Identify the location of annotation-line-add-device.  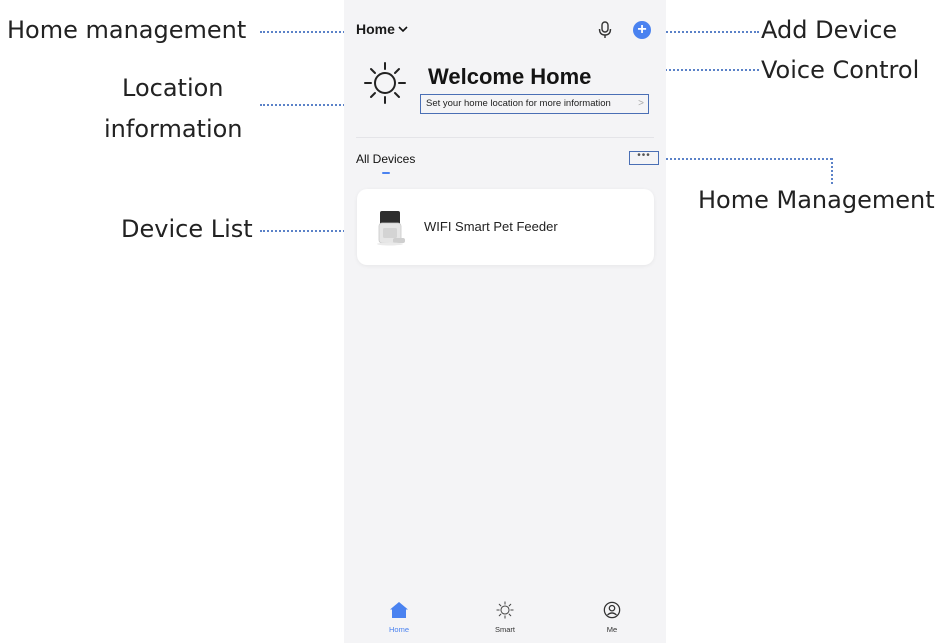
(711, 32).